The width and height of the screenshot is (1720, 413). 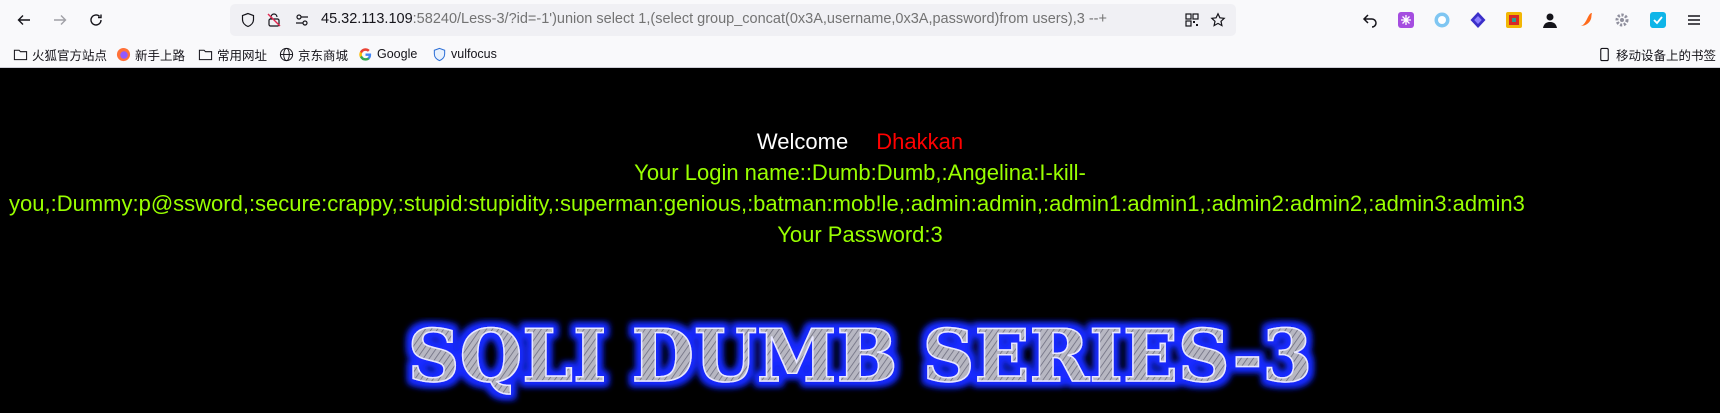 What do you see at coordinates (397, 54) in the screenshot?
I see `bookmark-label: Google` at bounding box center [397, 54].